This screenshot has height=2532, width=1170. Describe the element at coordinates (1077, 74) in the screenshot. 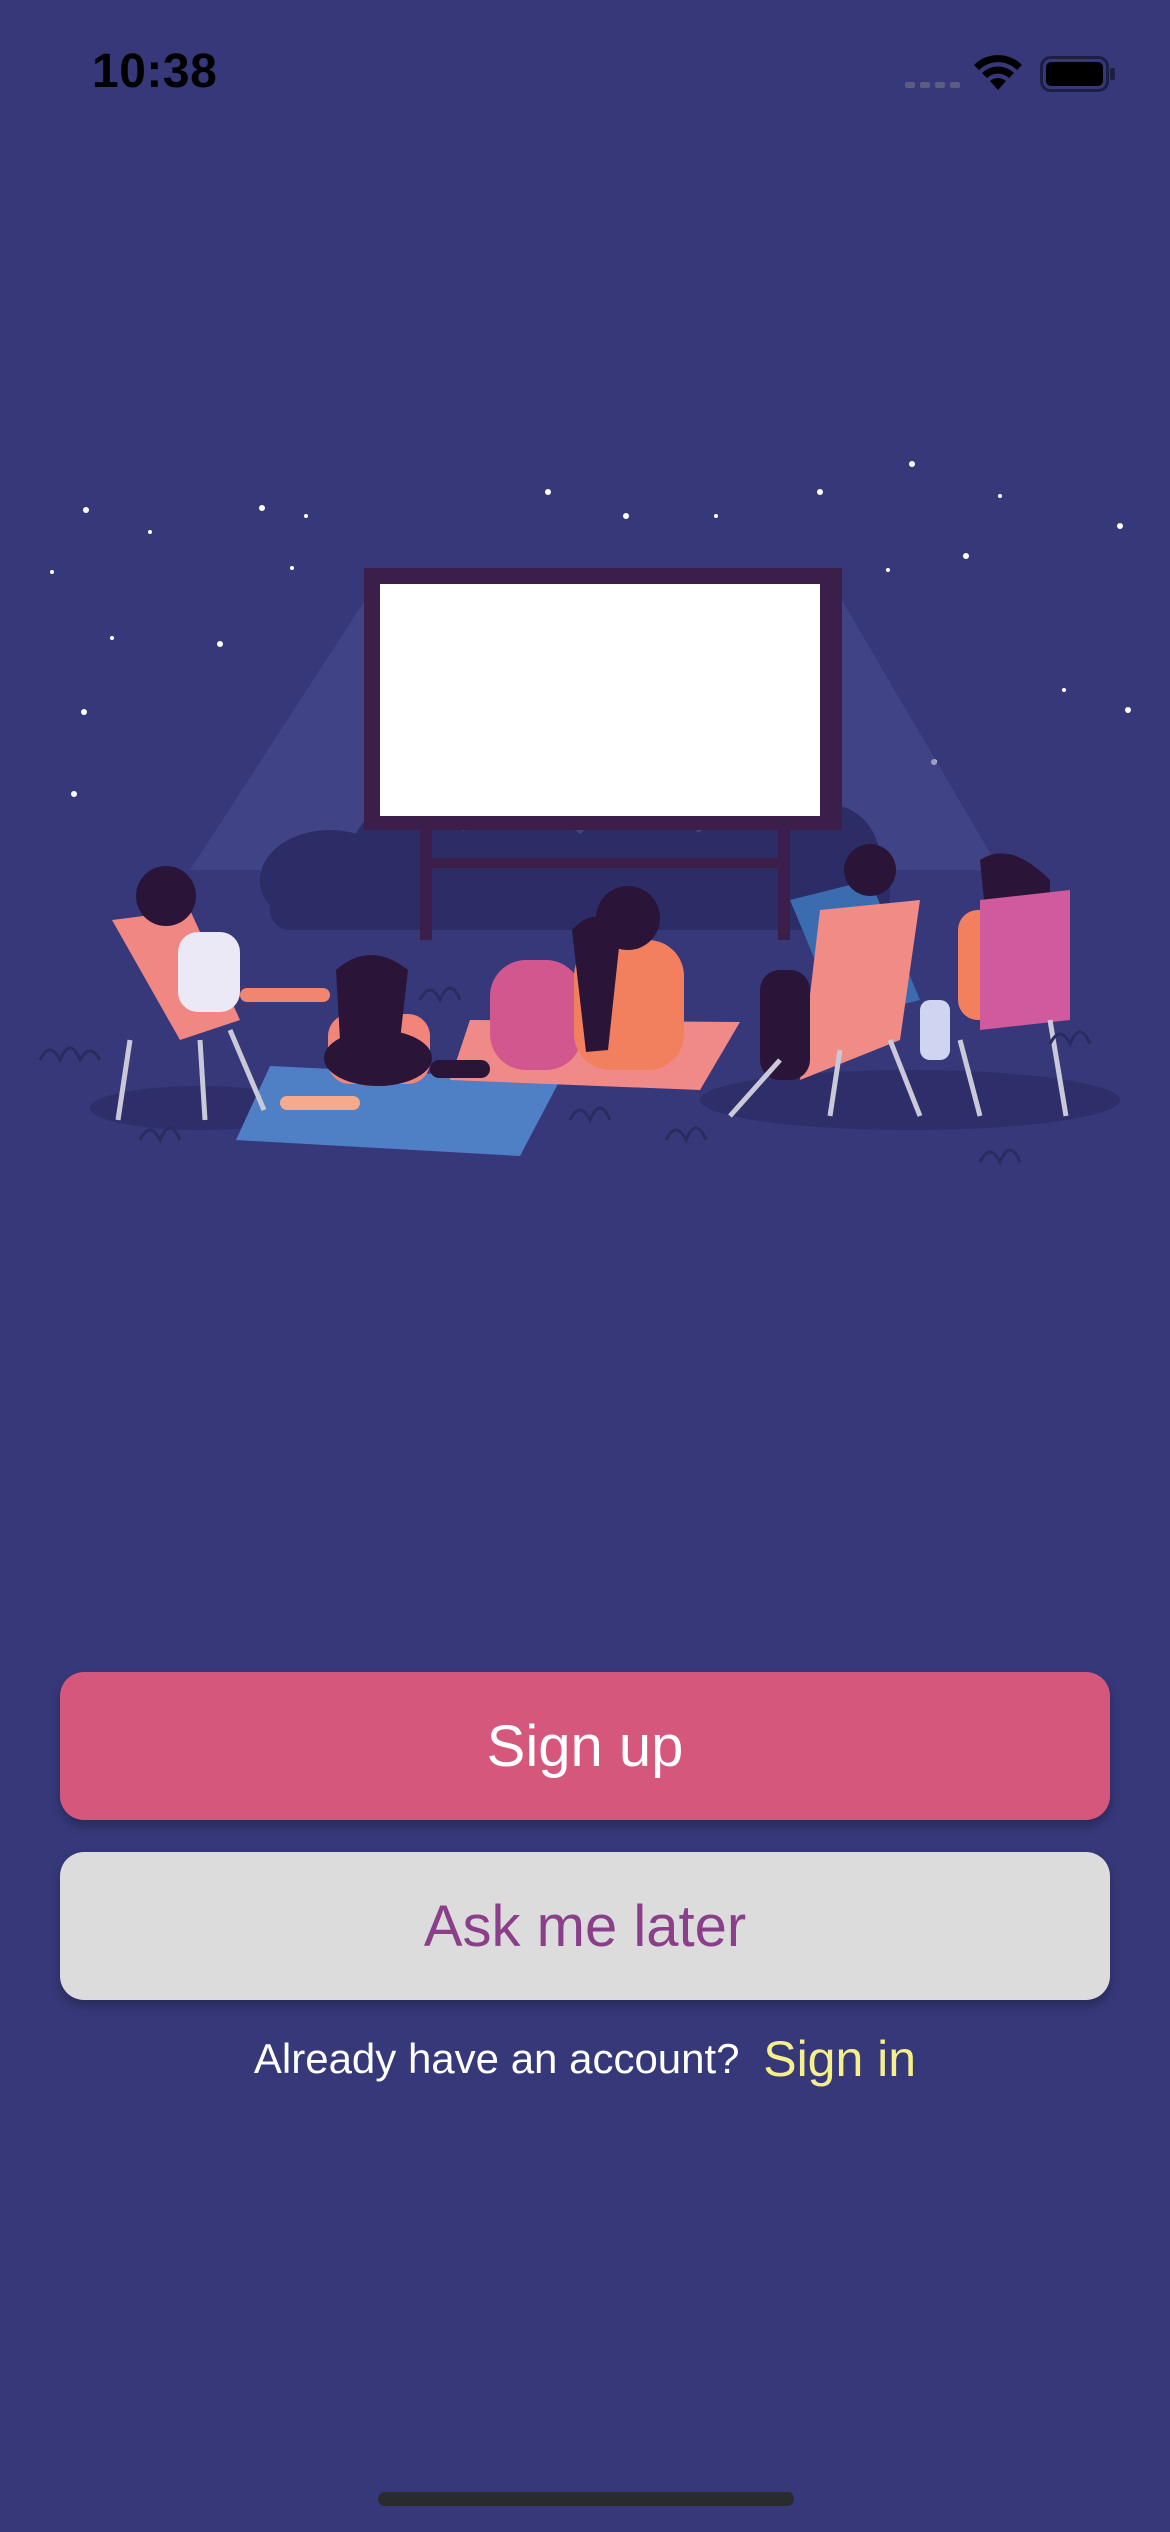

I see `battery-icon` at that location.